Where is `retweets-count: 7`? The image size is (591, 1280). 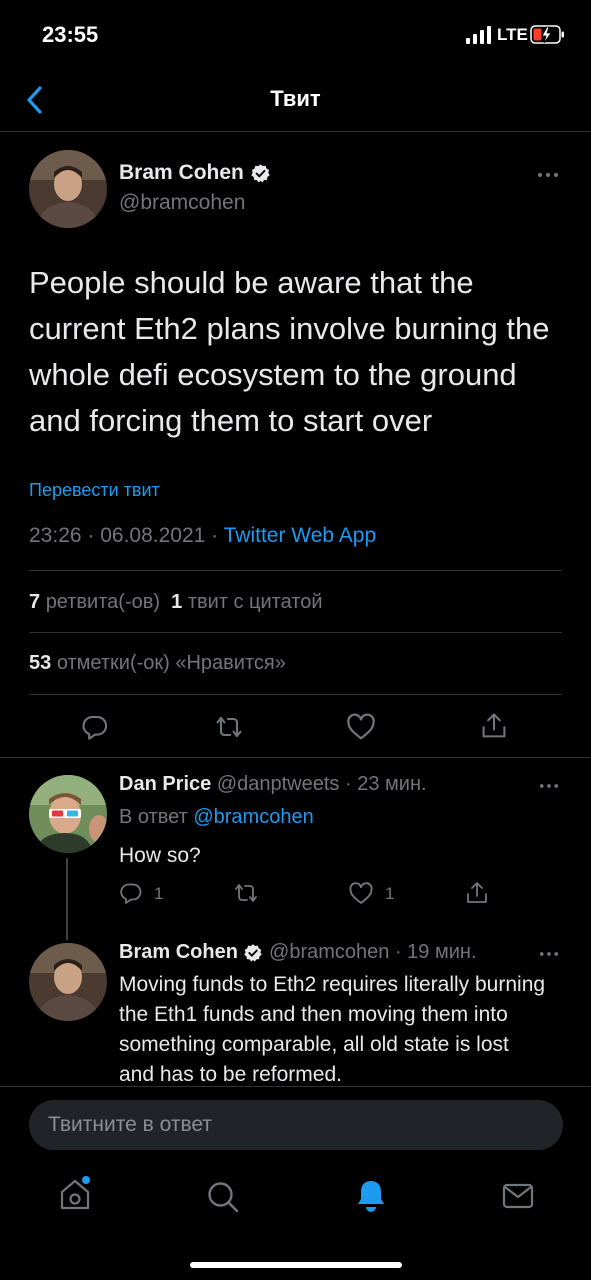 retweets-count: 7 is located at coordinates (35, 602).